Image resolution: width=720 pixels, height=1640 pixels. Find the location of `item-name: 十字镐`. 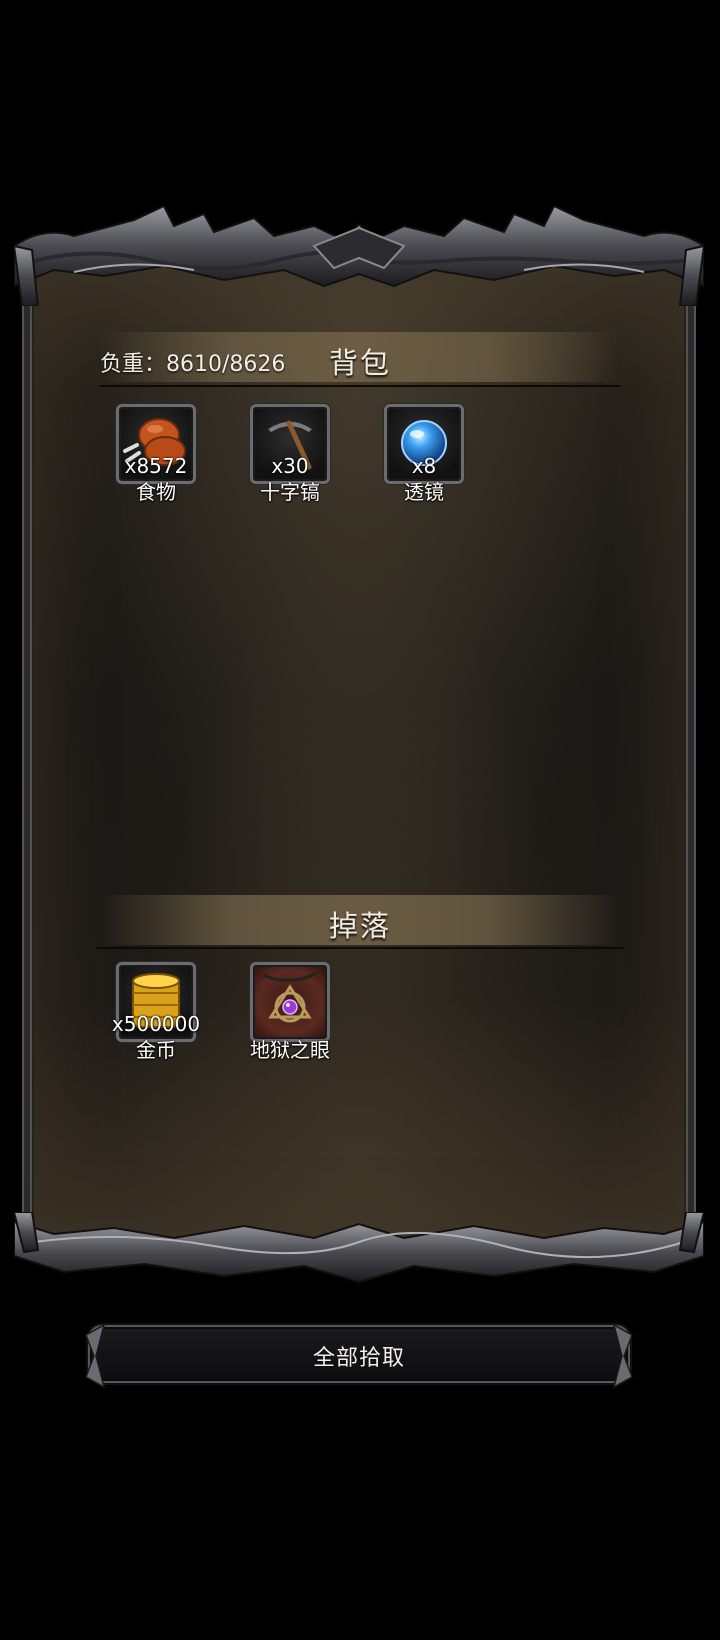

item-name: 十字镐 is located at coordinates (290, 492).